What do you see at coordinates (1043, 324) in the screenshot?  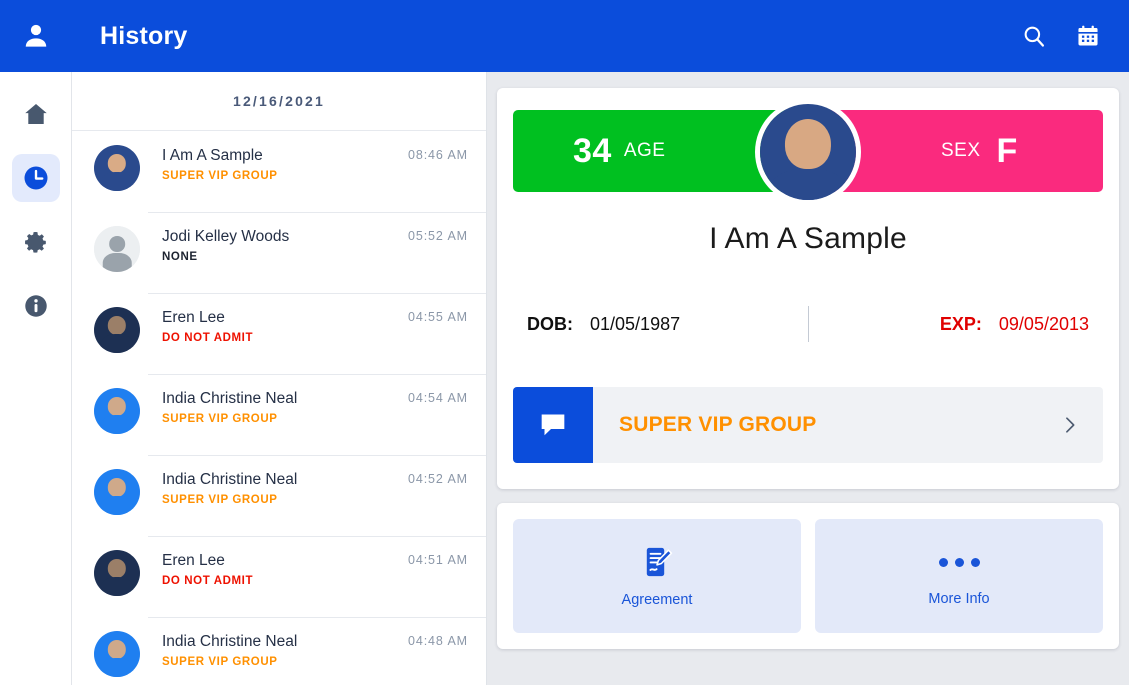 I see `exp-value: 09/05/2013` at bounding box center [1043, 324].